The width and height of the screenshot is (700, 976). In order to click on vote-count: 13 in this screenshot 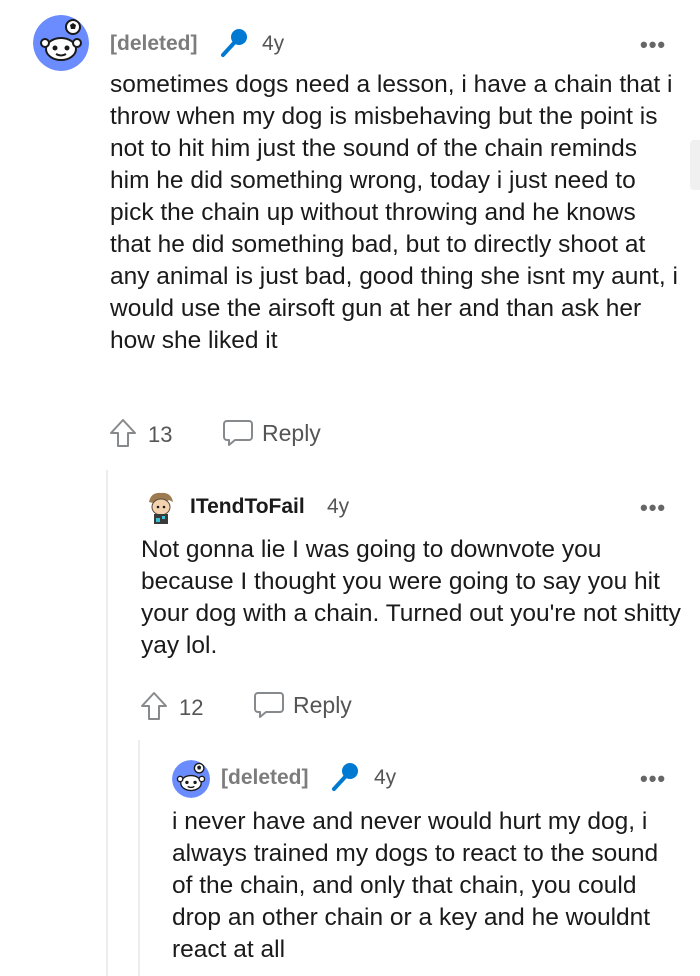, I will do `click(160, 434)`.